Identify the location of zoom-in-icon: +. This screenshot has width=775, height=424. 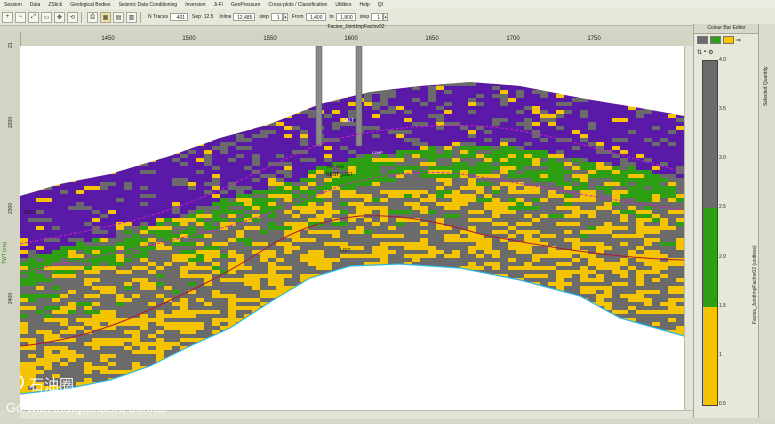
(7, 17).